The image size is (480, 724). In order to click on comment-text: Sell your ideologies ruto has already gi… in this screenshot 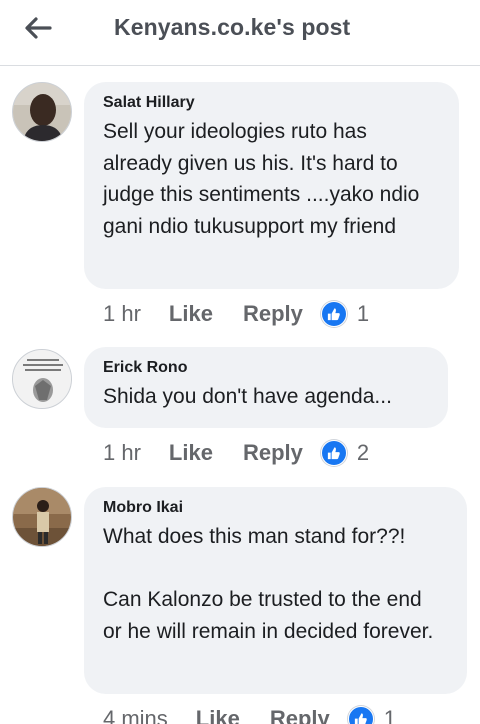, I will do `click(264, 179)`.